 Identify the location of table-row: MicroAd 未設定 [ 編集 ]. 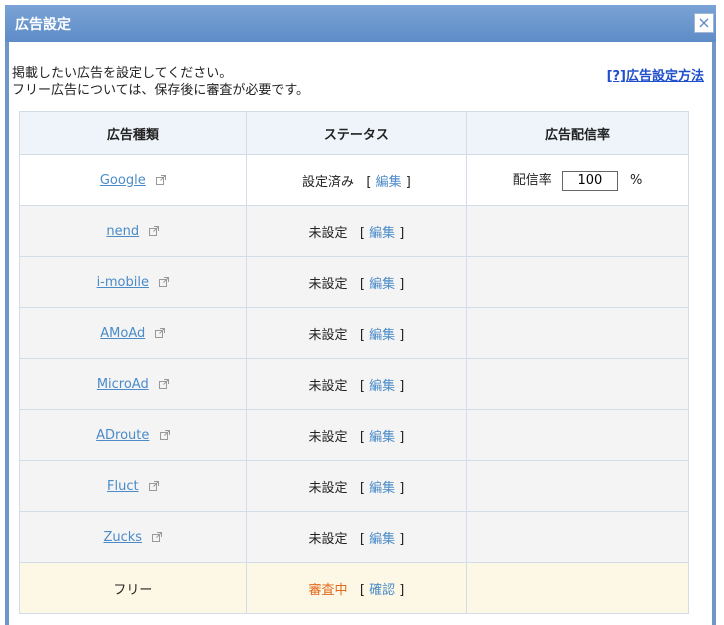
(354, 384).